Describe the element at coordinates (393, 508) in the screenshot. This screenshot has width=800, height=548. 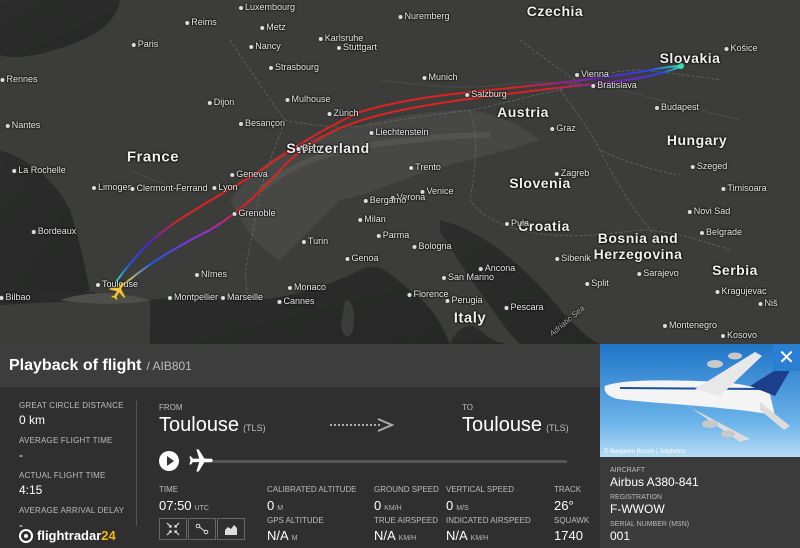
I see `ground-speed-unit: KM/H` at that location.